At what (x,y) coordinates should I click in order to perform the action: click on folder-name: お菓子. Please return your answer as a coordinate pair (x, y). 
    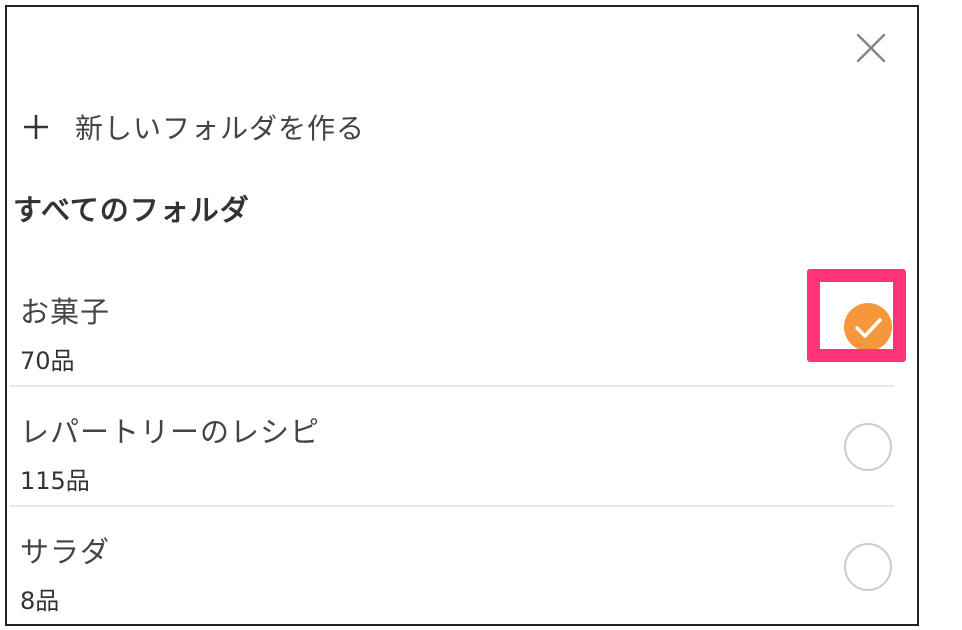
    Looking at the image, I should click on (65, 312).